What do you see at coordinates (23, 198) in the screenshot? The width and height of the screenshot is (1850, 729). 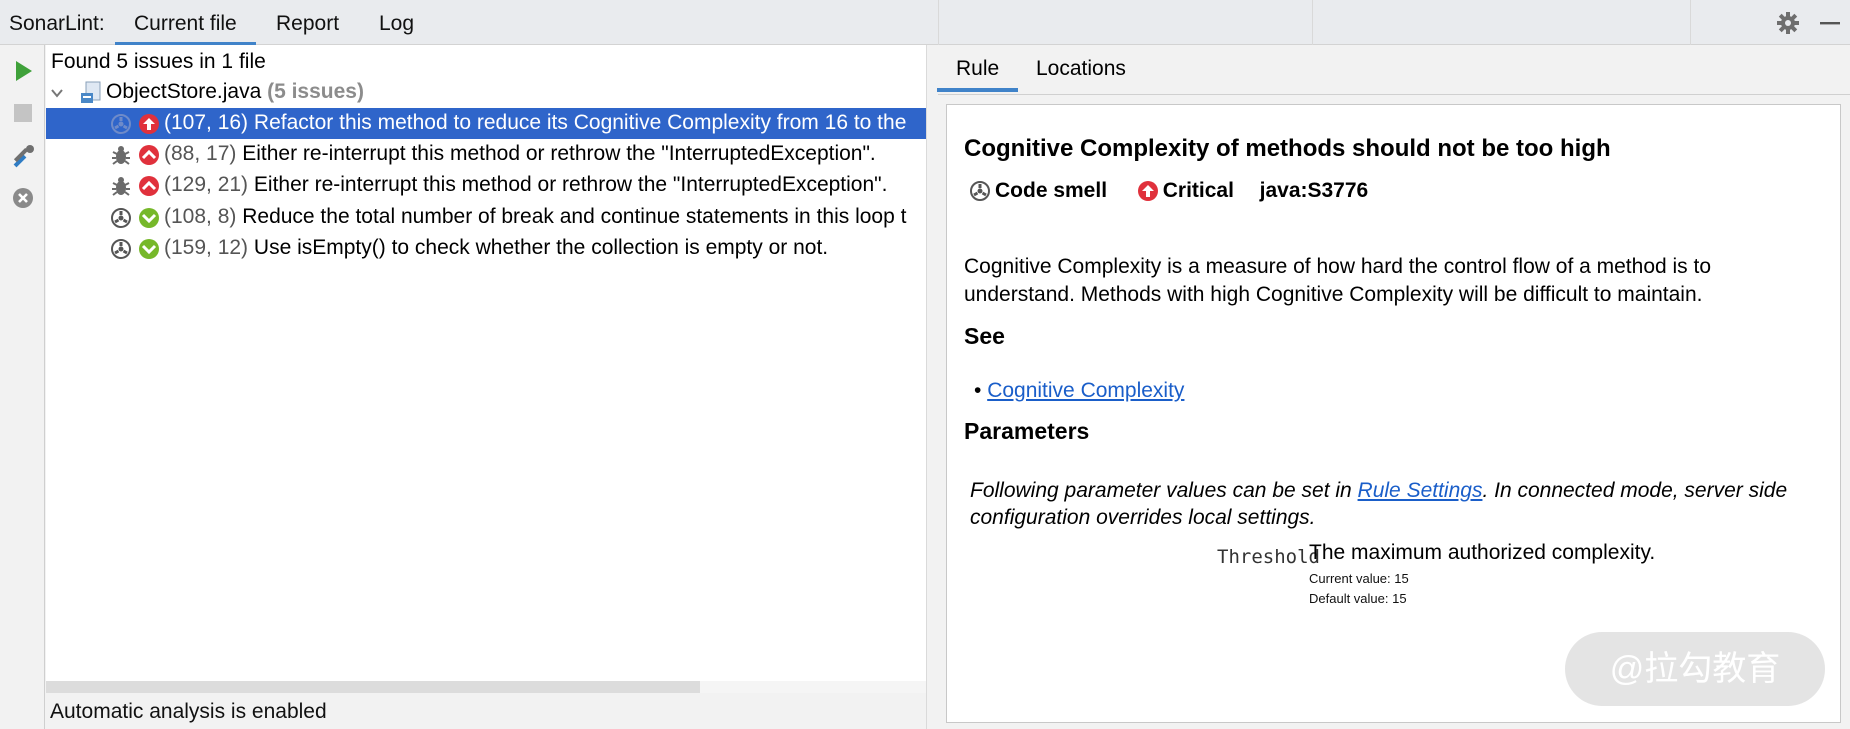 I see `clear-icon` at bounding box center [23, 198].